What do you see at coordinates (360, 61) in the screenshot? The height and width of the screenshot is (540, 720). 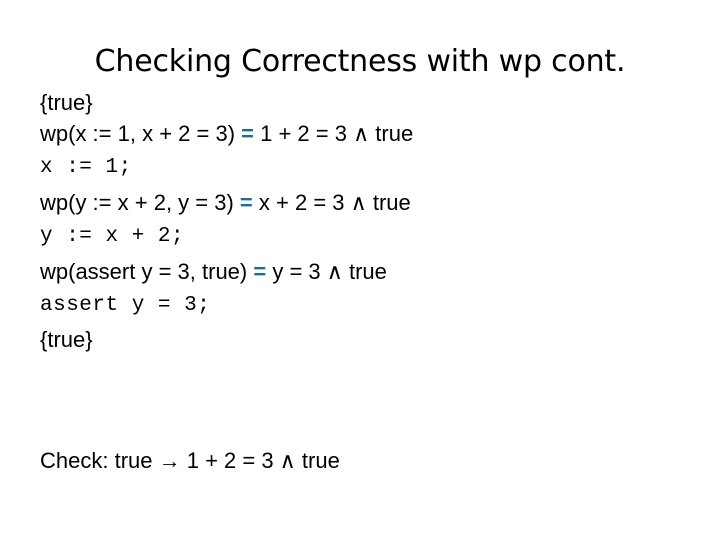 I see `page-title: Checking Correctness with wp cont.` at bounding box center [360, 61].